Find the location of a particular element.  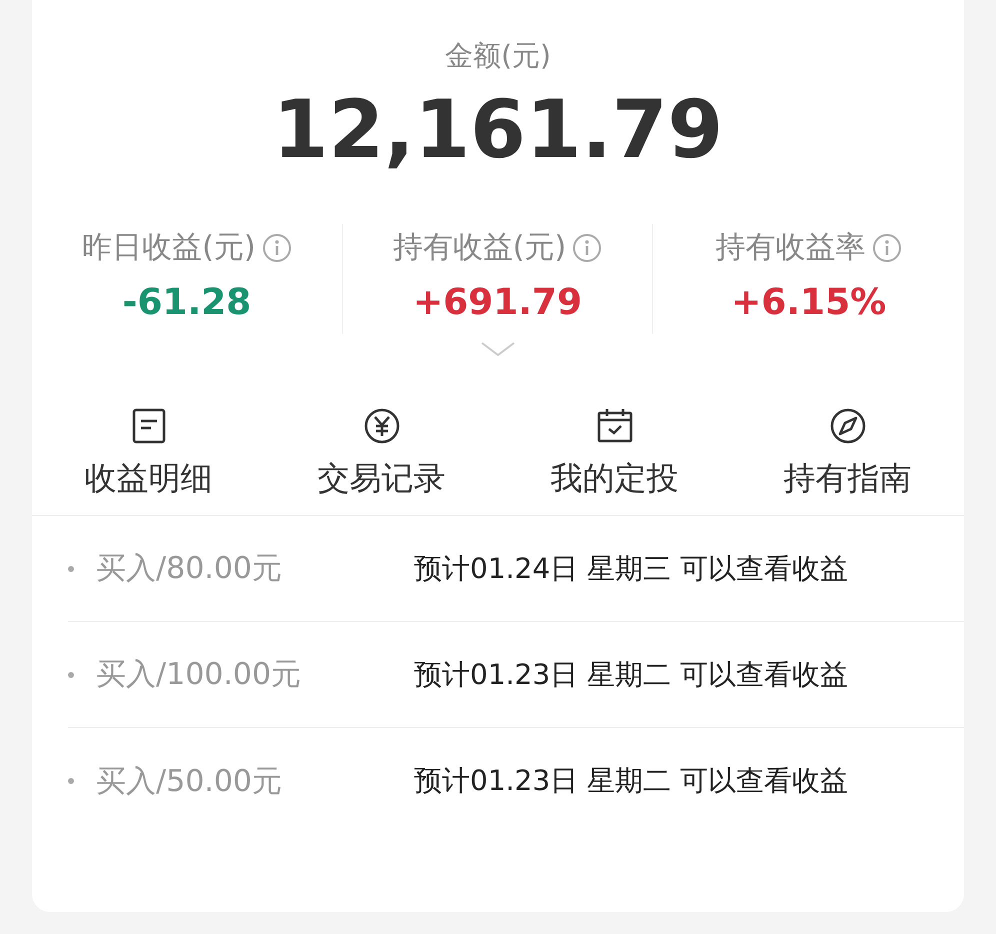

compass-icon is located at coordinates (848, 426).